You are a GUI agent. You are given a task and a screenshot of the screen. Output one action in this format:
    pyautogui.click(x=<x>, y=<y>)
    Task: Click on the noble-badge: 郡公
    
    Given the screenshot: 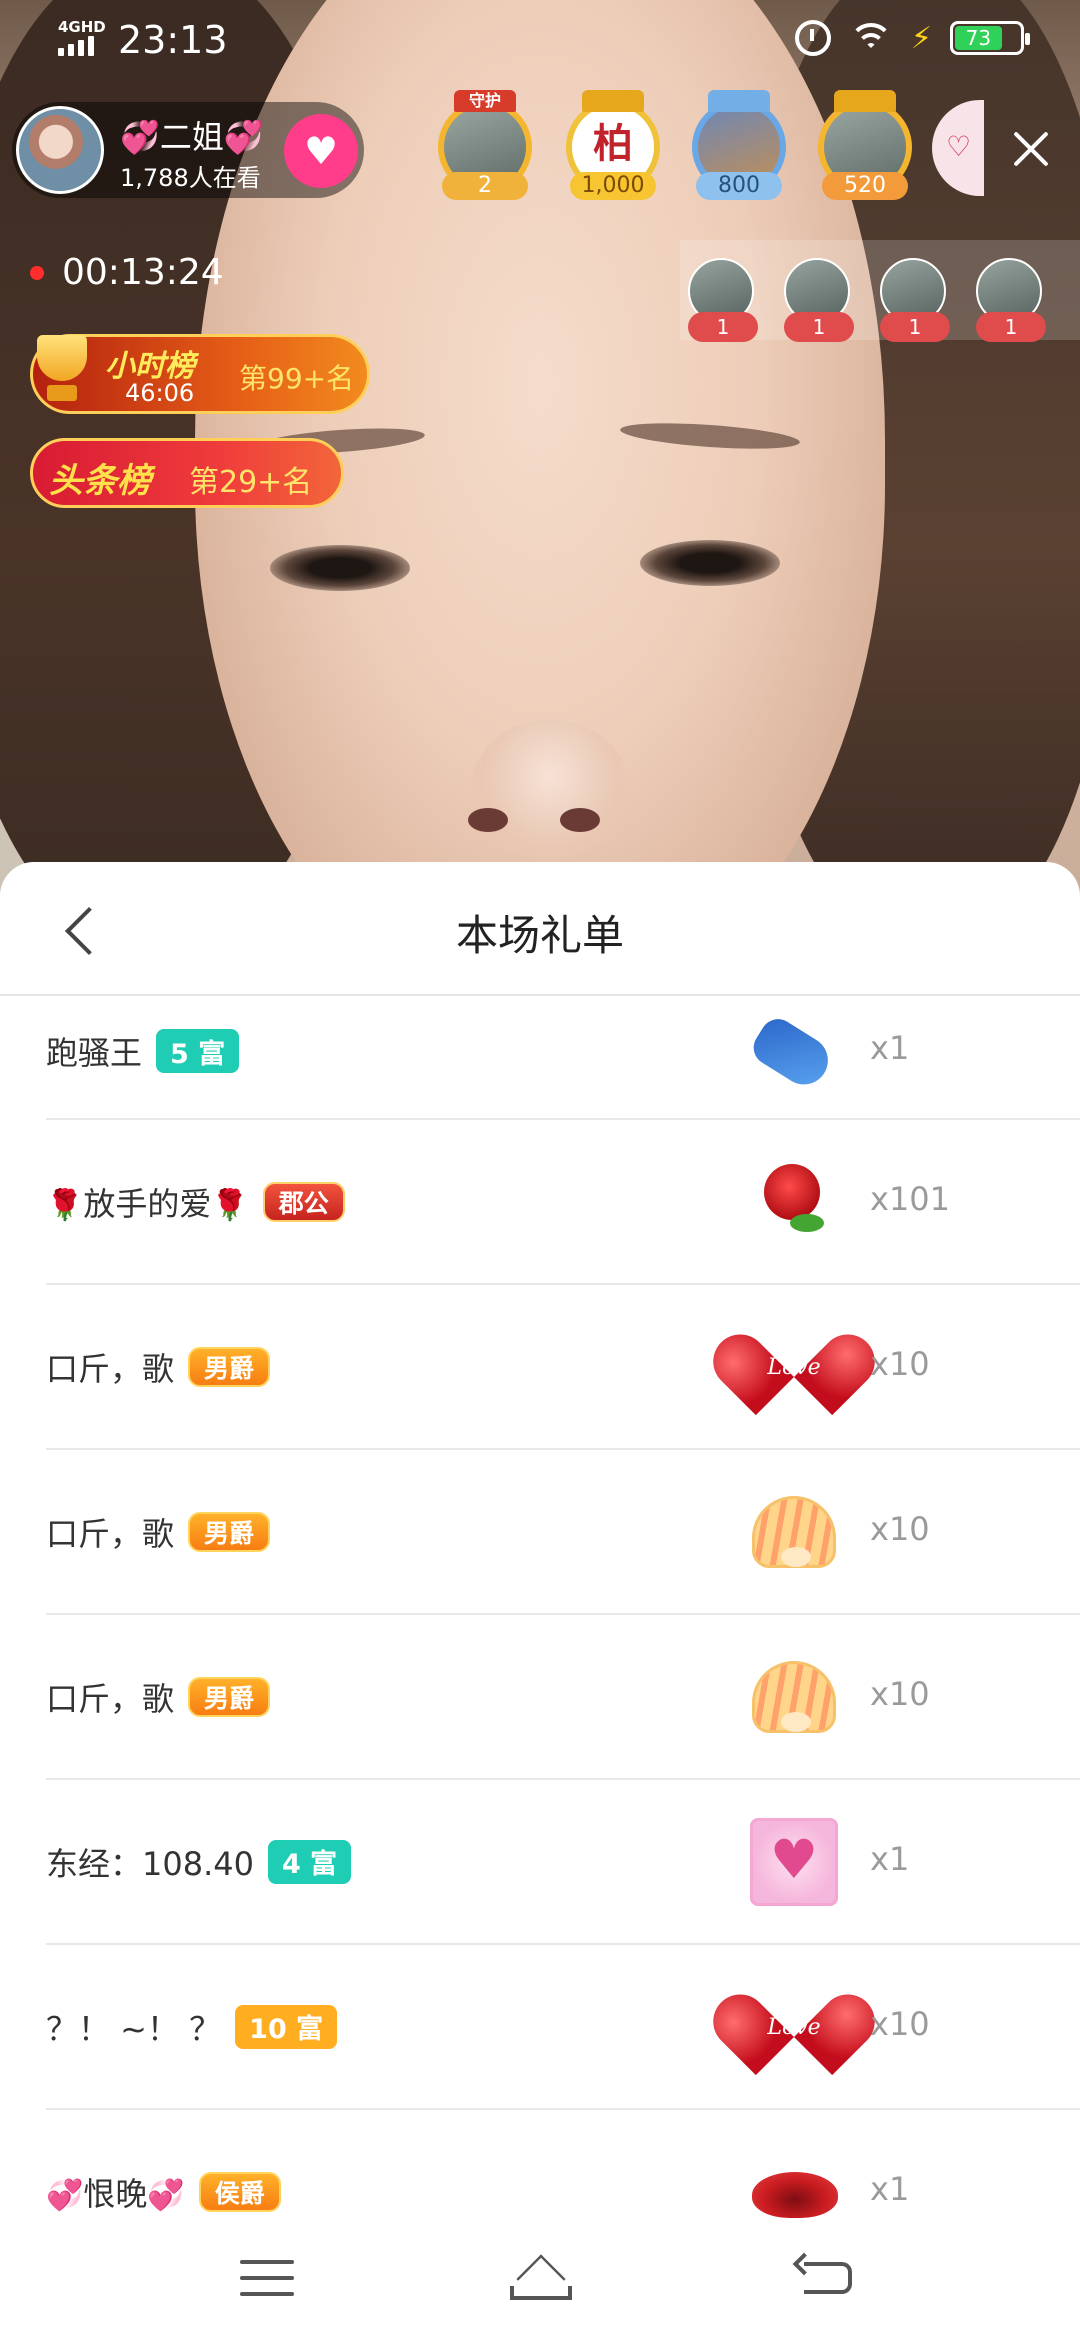 What is the action you would take?
    pyautogui.click(x=303, y=1201)
    